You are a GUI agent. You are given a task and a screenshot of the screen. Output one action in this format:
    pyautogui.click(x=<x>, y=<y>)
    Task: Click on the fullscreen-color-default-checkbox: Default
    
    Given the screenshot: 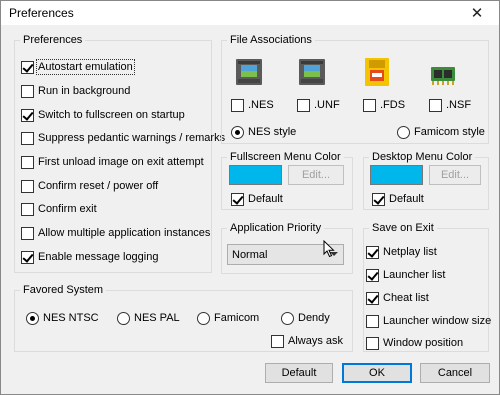 What is the action you would take?
    pyautogui.click(x=257, y=199)
    